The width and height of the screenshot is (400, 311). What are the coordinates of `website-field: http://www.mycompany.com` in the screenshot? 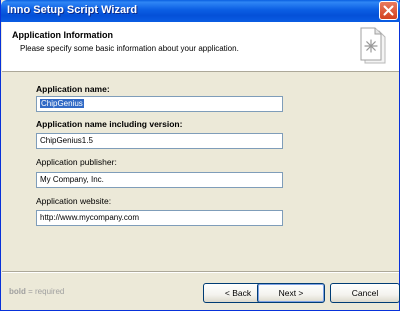 It's located at (159, 218).